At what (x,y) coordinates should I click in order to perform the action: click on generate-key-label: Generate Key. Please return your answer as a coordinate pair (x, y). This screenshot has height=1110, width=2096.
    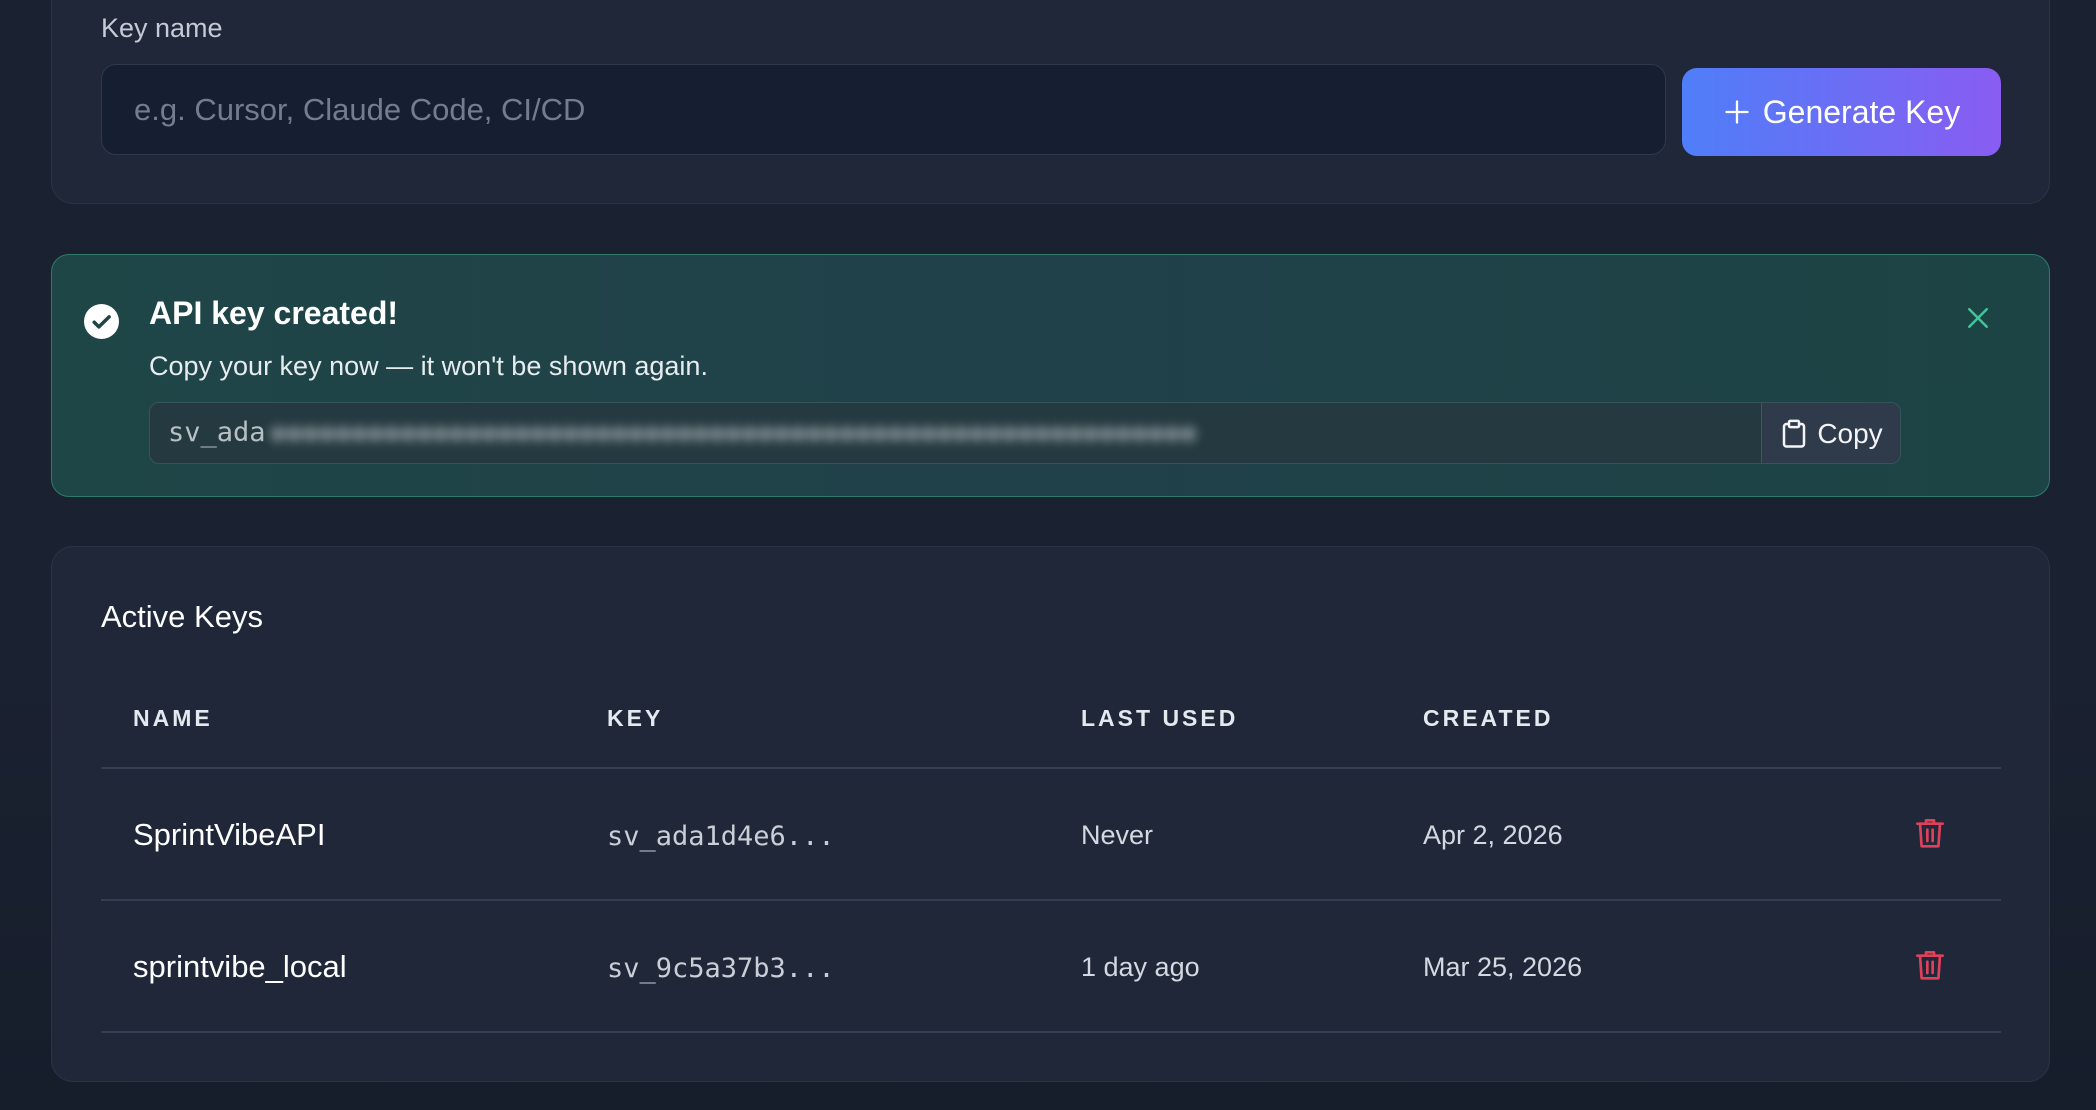
    Looking at the image, I should click on (1861, 111).